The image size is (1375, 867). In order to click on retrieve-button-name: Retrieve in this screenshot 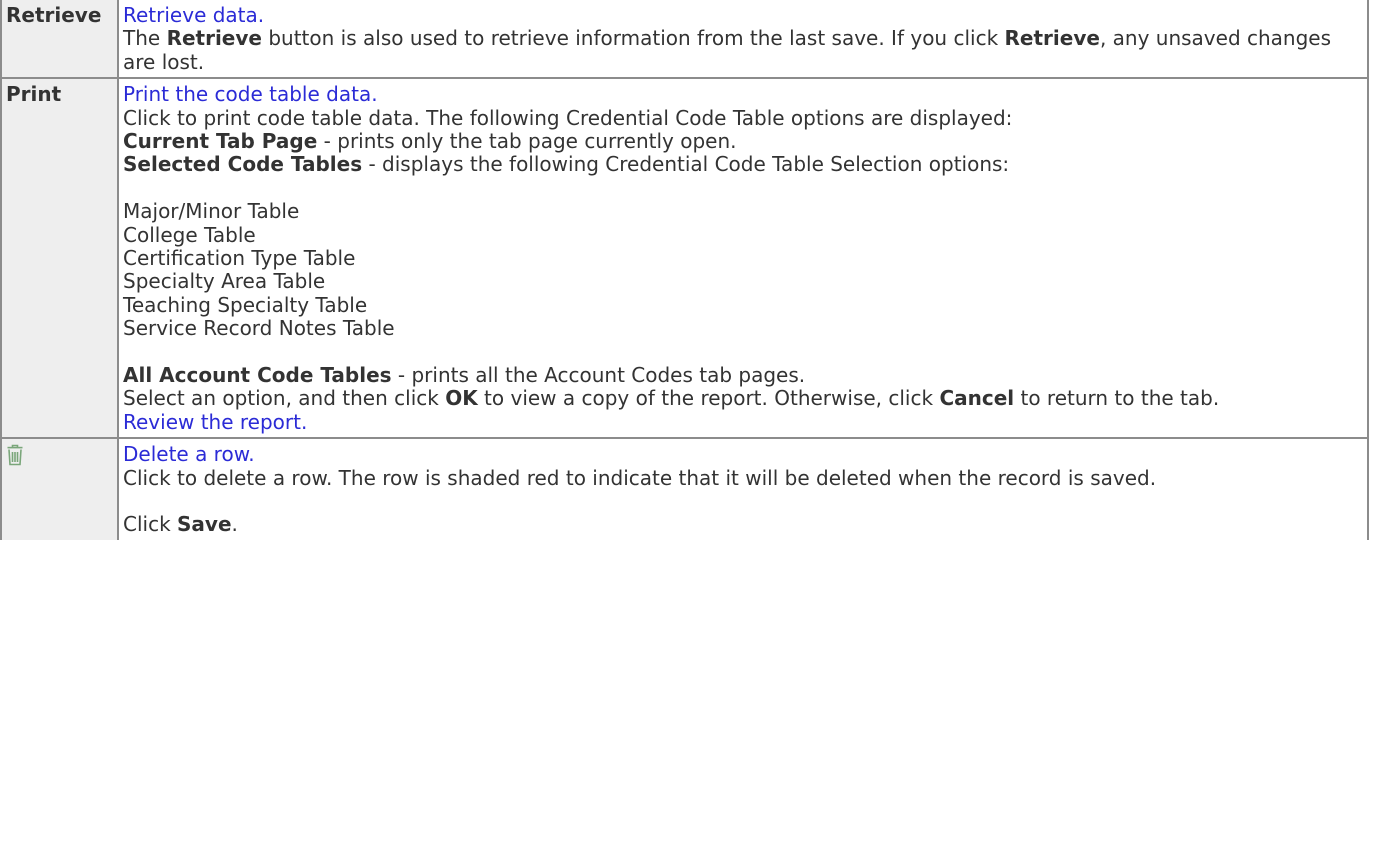, I will do `click(59, 40)`.